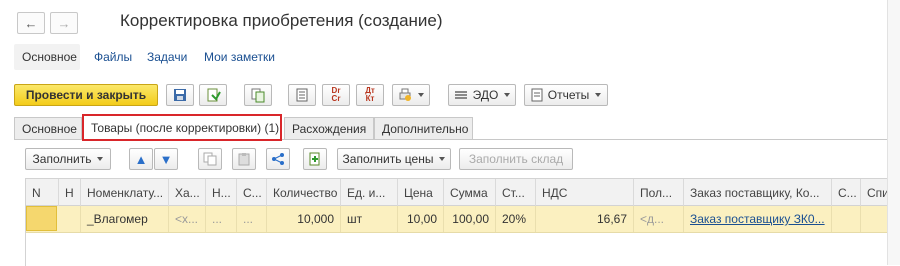  I want to click on floppy-icon, so click(180, 95).